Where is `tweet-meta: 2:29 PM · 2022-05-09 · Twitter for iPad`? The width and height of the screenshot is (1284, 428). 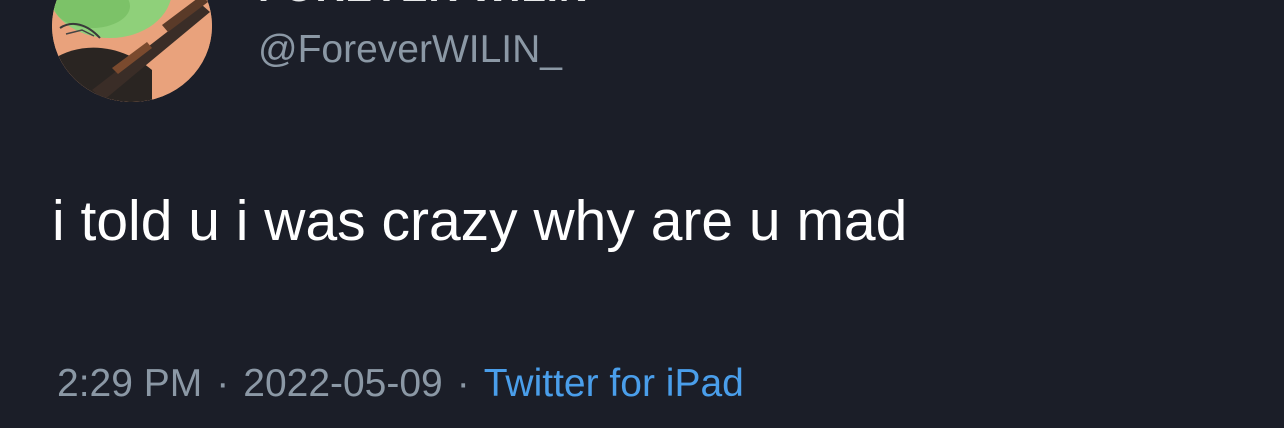 tweet-meta: 2:29 PM · 2022-05-09 · Twitter for iPad is located at coordinates (400, 384).